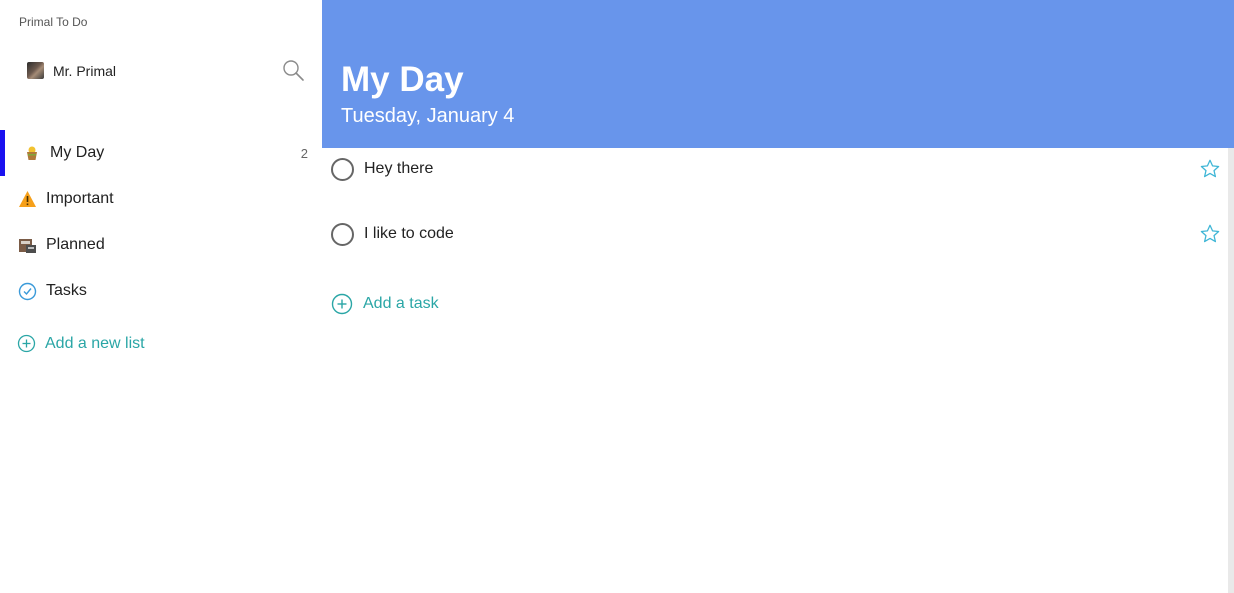 This screenshot has width=1234, height=593. I want to click on avatar, so click(35, 70).